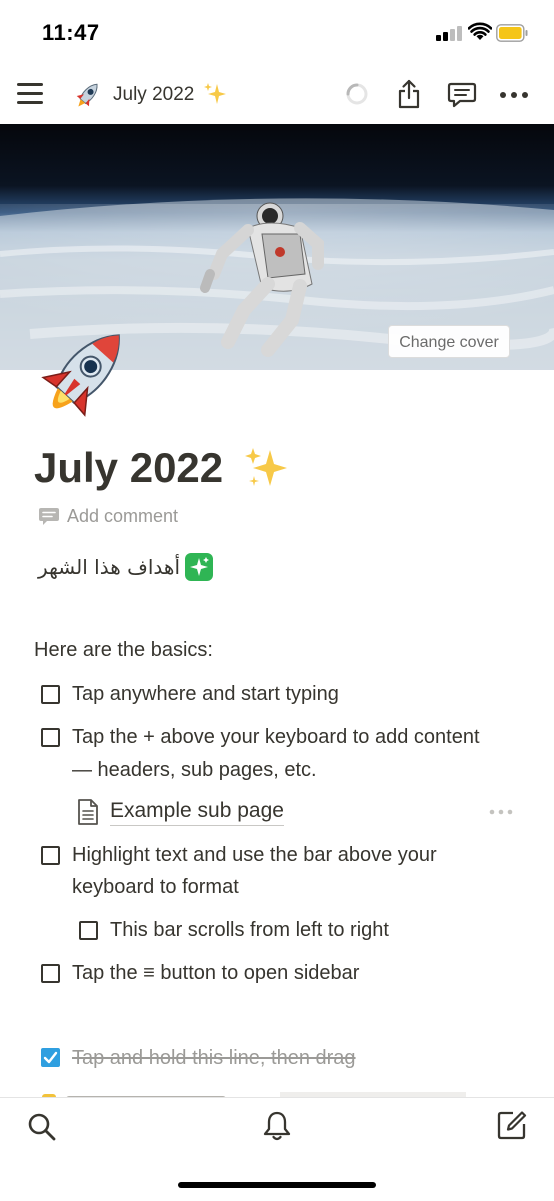 Image resolution: width=554 pixels, height=1201 pixels. I want to click on basics-heading: Here are the basics:, so click(123, 650).